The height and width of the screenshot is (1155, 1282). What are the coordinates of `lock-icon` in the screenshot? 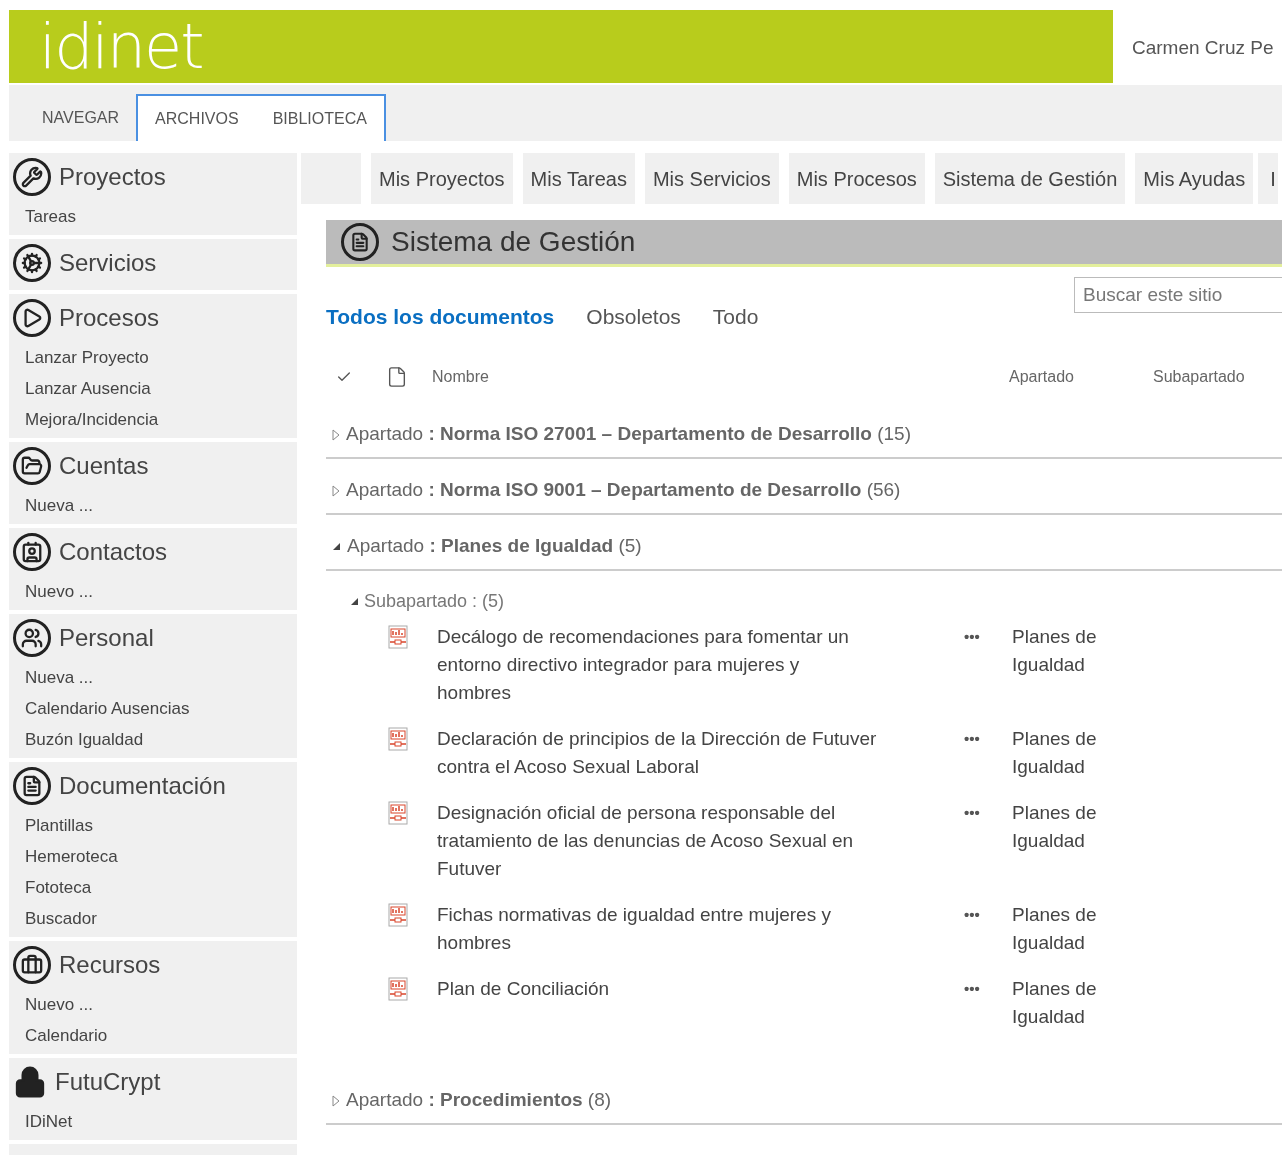 It's located at (30, 1082).